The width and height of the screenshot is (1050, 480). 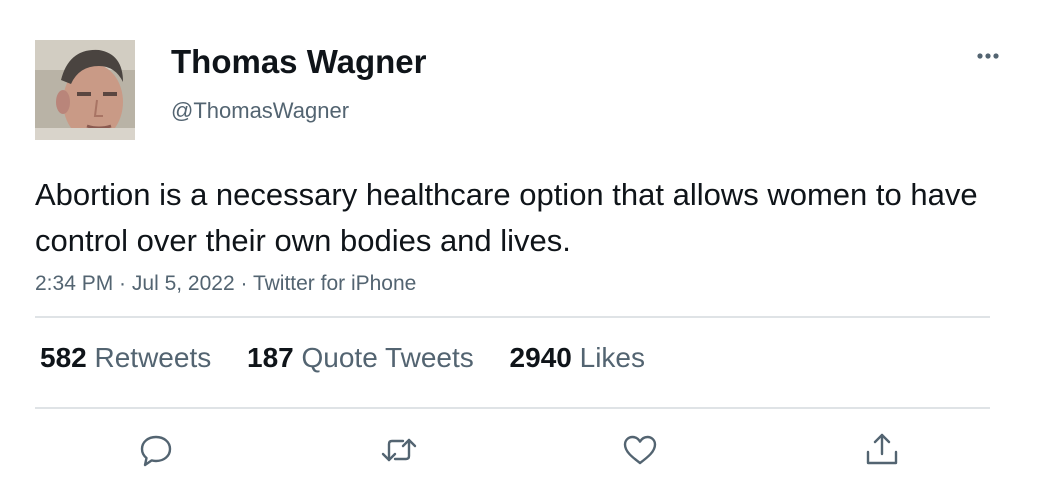 I want to click on more-options-button, so click(x=988, y=56).